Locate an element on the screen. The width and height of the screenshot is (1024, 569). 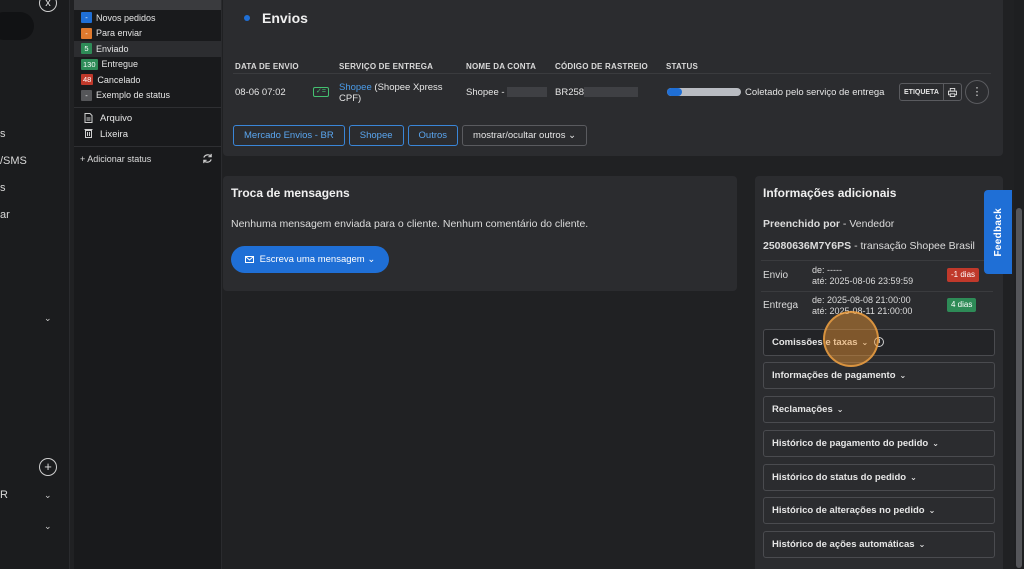
shipping-window-dates: de: ----- até: 2025-08-06 23:59:59 is located at coordinates (863, 275).